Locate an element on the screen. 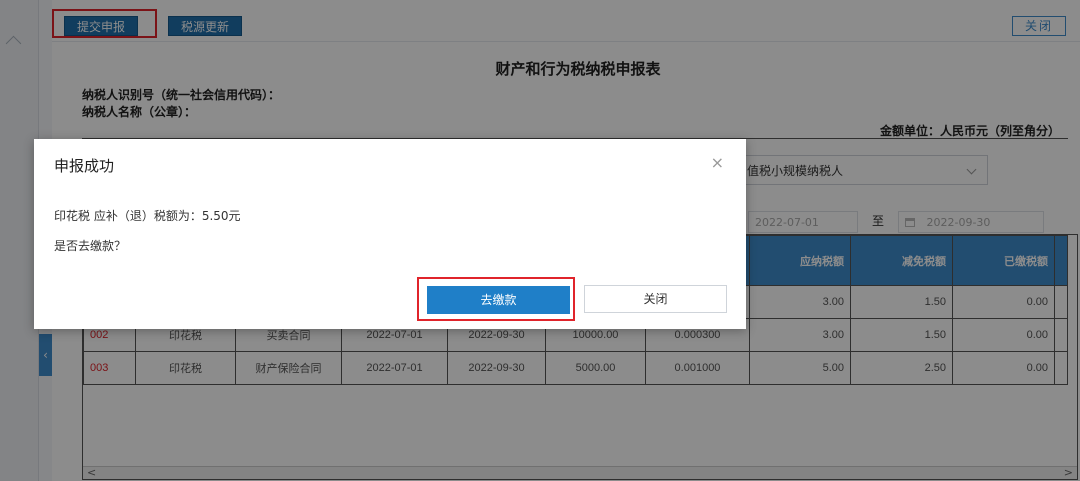 This screenshot has width=1080, height=481. go-pay-button: 去缴款 is located at coordinates (498, 300).